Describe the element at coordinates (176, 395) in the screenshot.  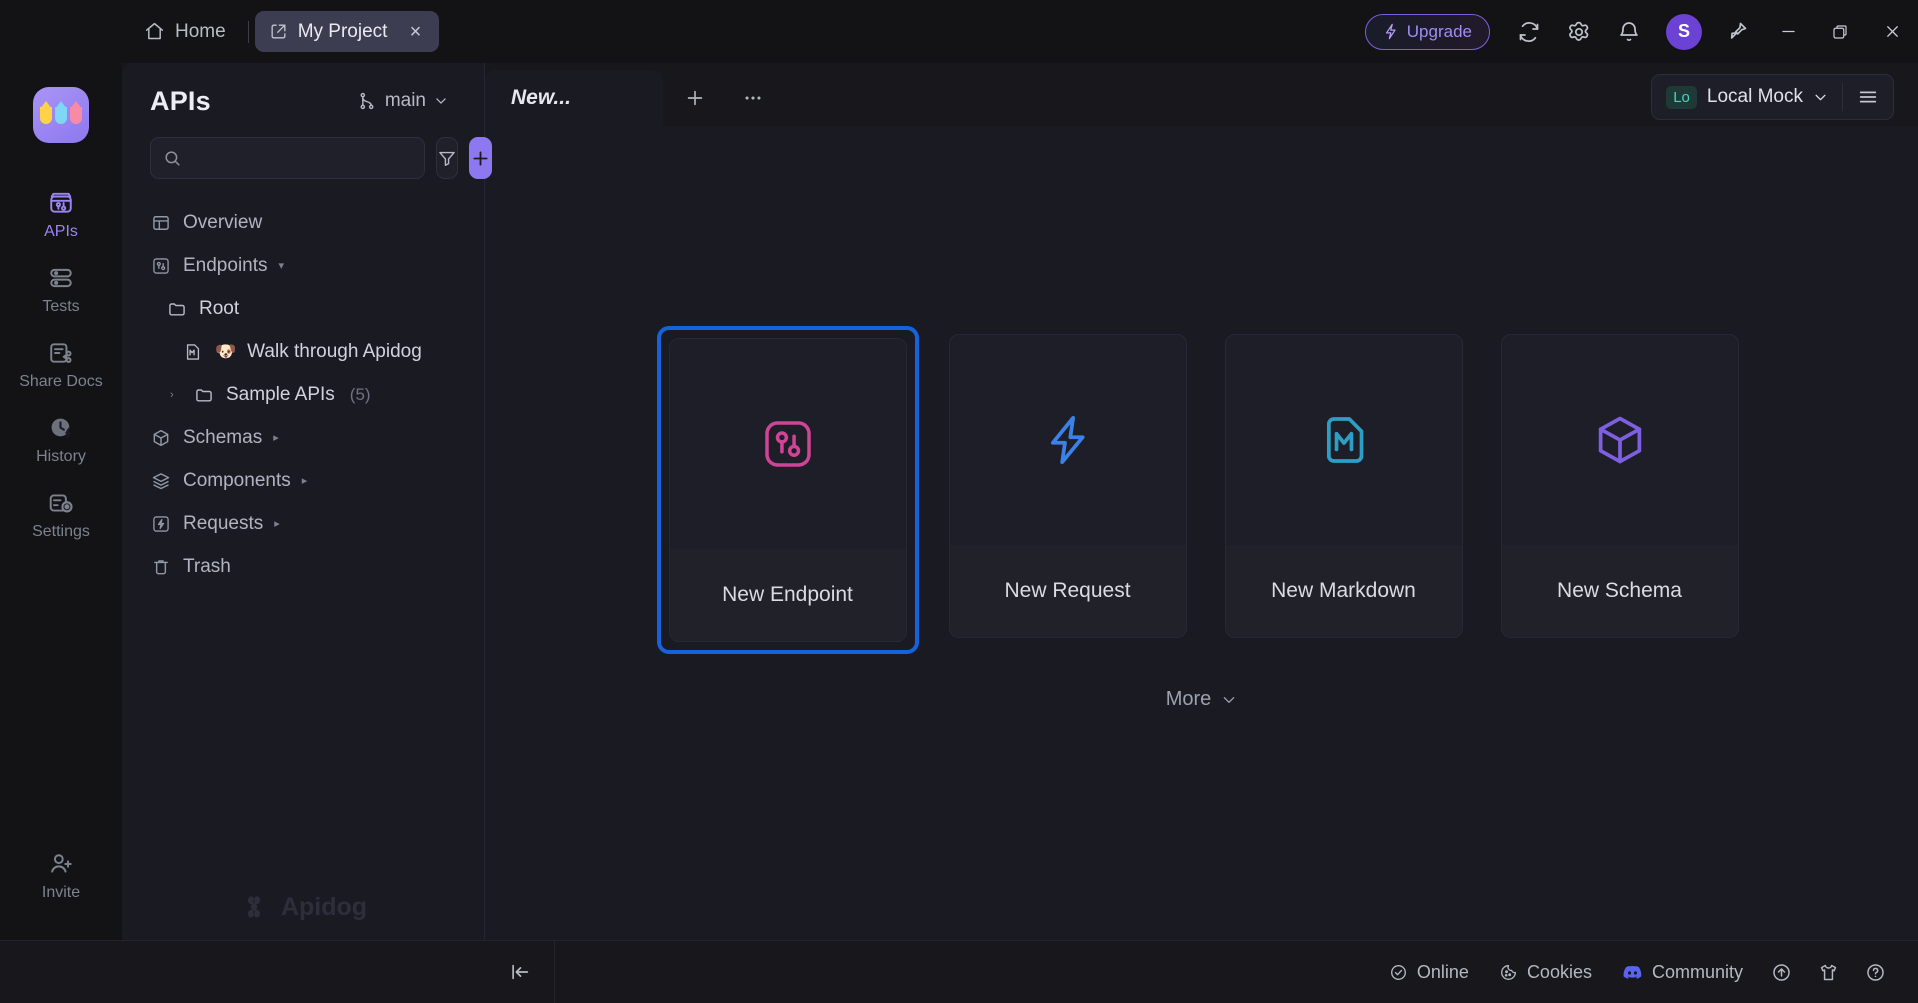
I see `chevron-right-icon: ›` at that location.